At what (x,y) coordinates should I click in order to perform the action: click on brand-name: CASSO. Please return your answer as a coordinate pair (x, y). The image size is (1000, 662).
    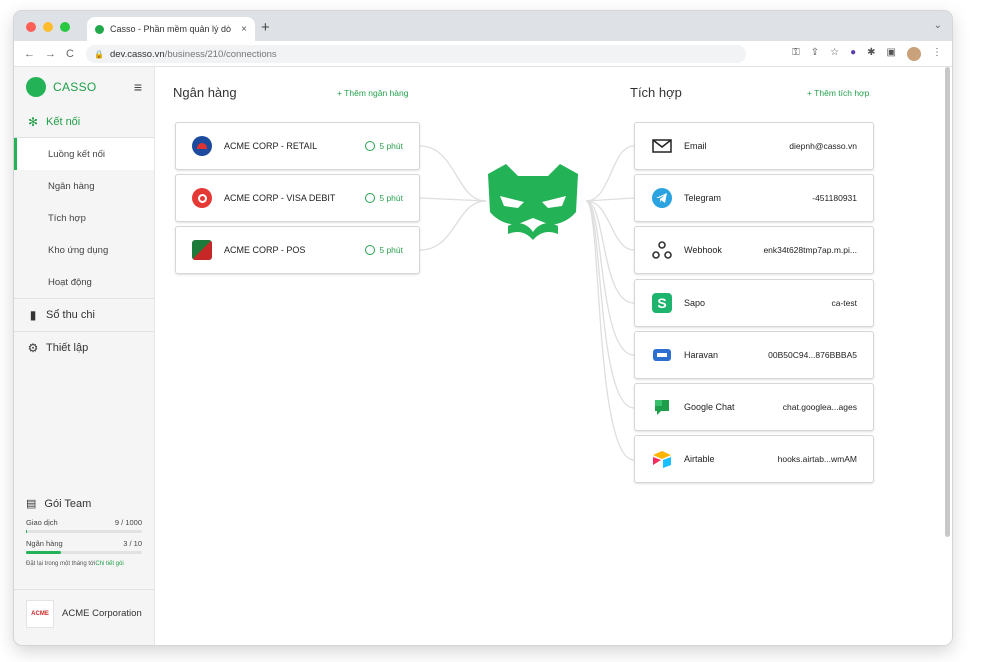
    Looking at the image, I should click on (75, 87).